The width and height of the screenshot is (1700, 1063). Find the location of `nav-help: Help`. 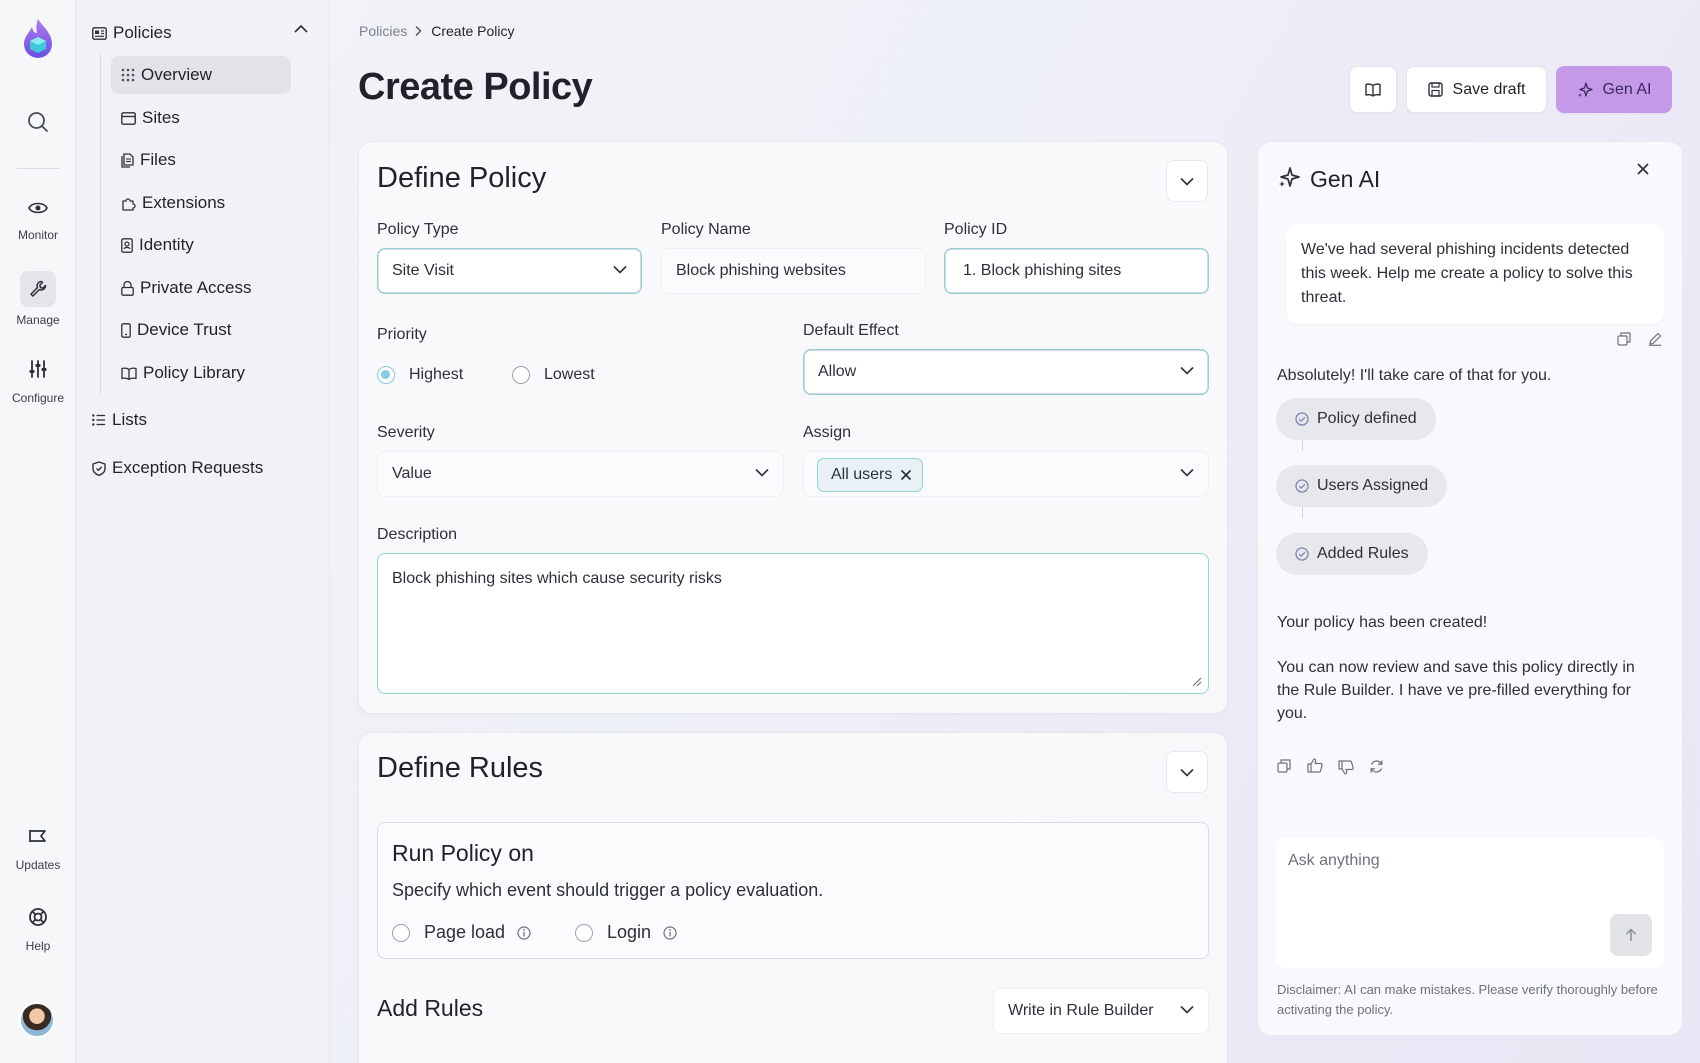

nav-help: Help is located at coordinates (38, 926).